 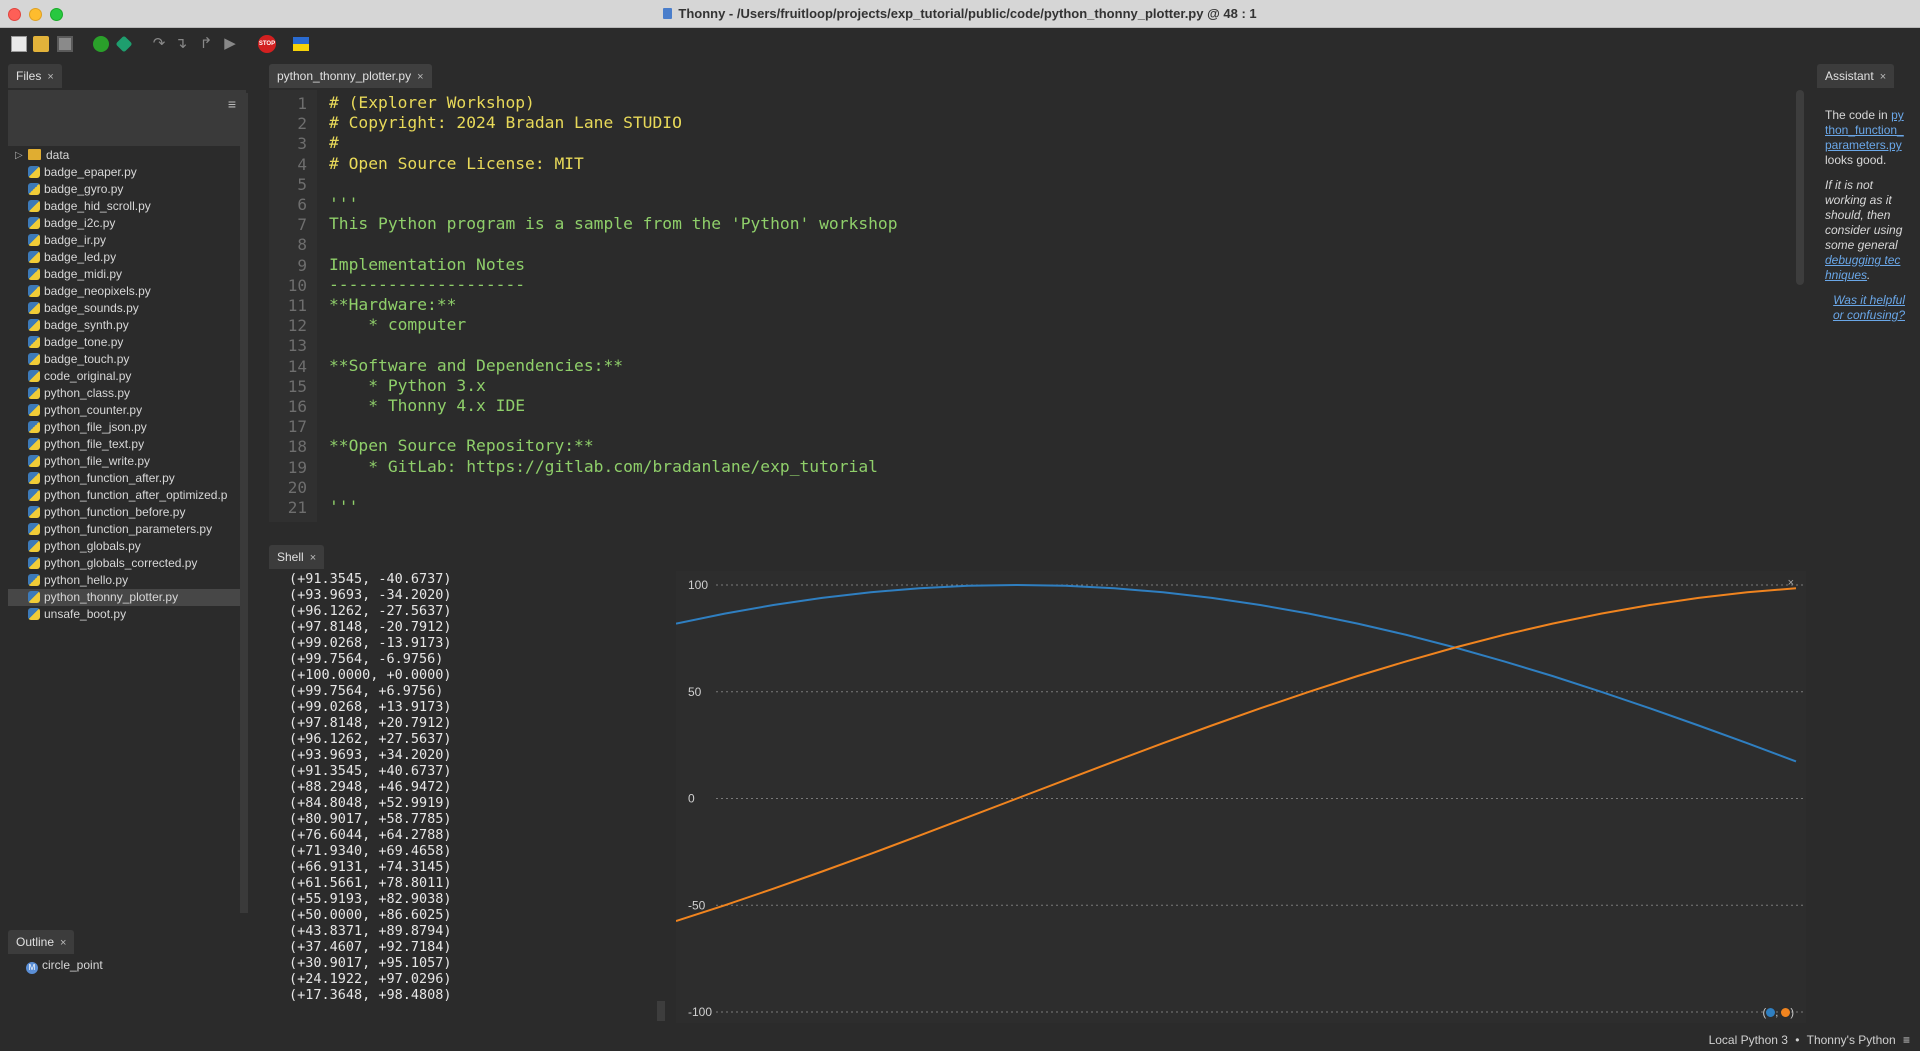 I want to click on feedback-link: Was it helpful or confusing?, so click(x=1869, y=307).